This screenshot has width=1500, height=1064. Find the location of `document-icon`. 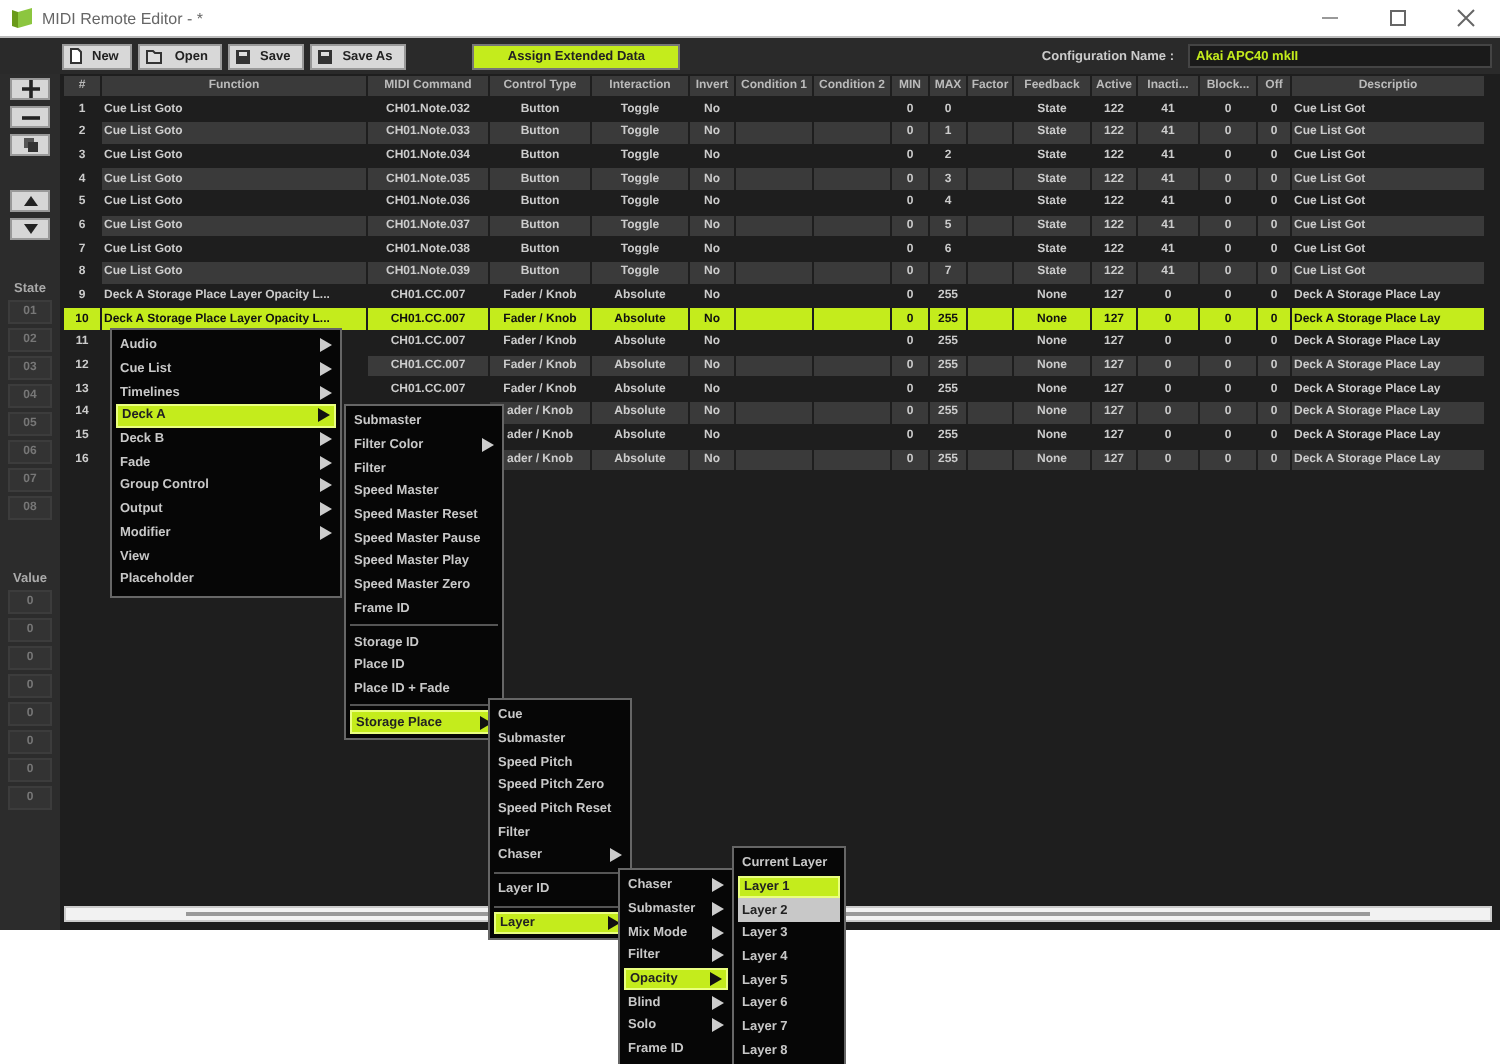

document-icon is located at coordinates (76, 56).